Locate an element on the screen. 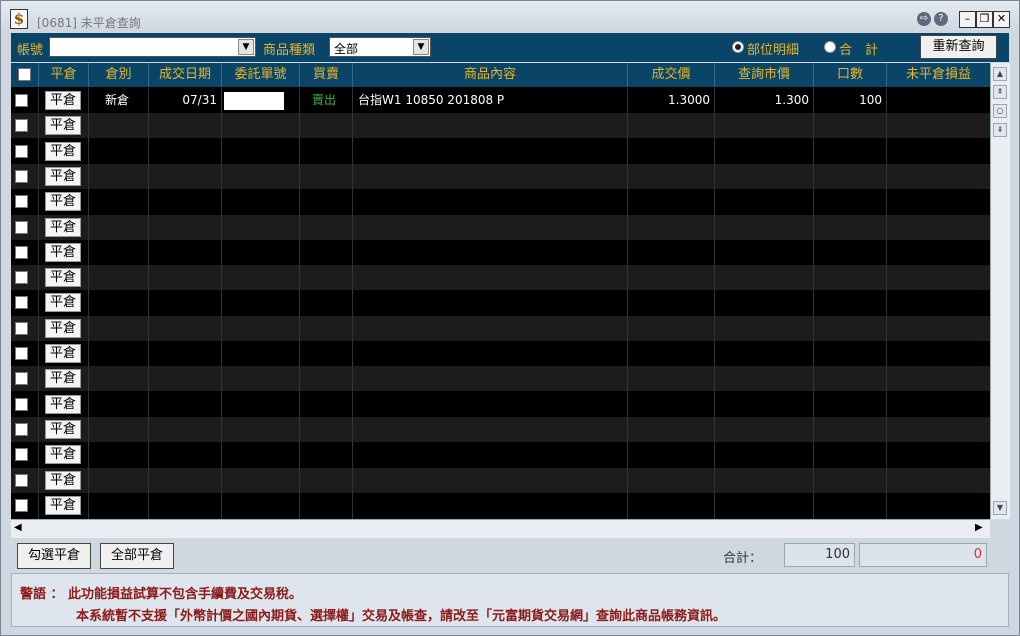 The height and width of the screenshot is (636, 1020). help-icon: ? is located at coordinates (941, 19).